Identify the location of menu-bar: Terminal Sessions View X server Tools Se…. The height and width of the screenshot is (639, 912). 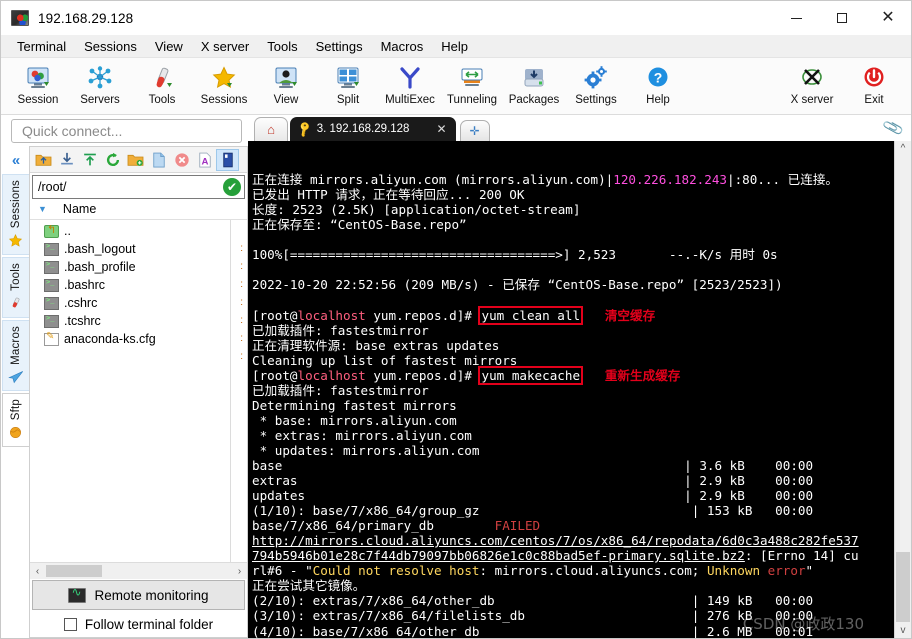
(456, 46).